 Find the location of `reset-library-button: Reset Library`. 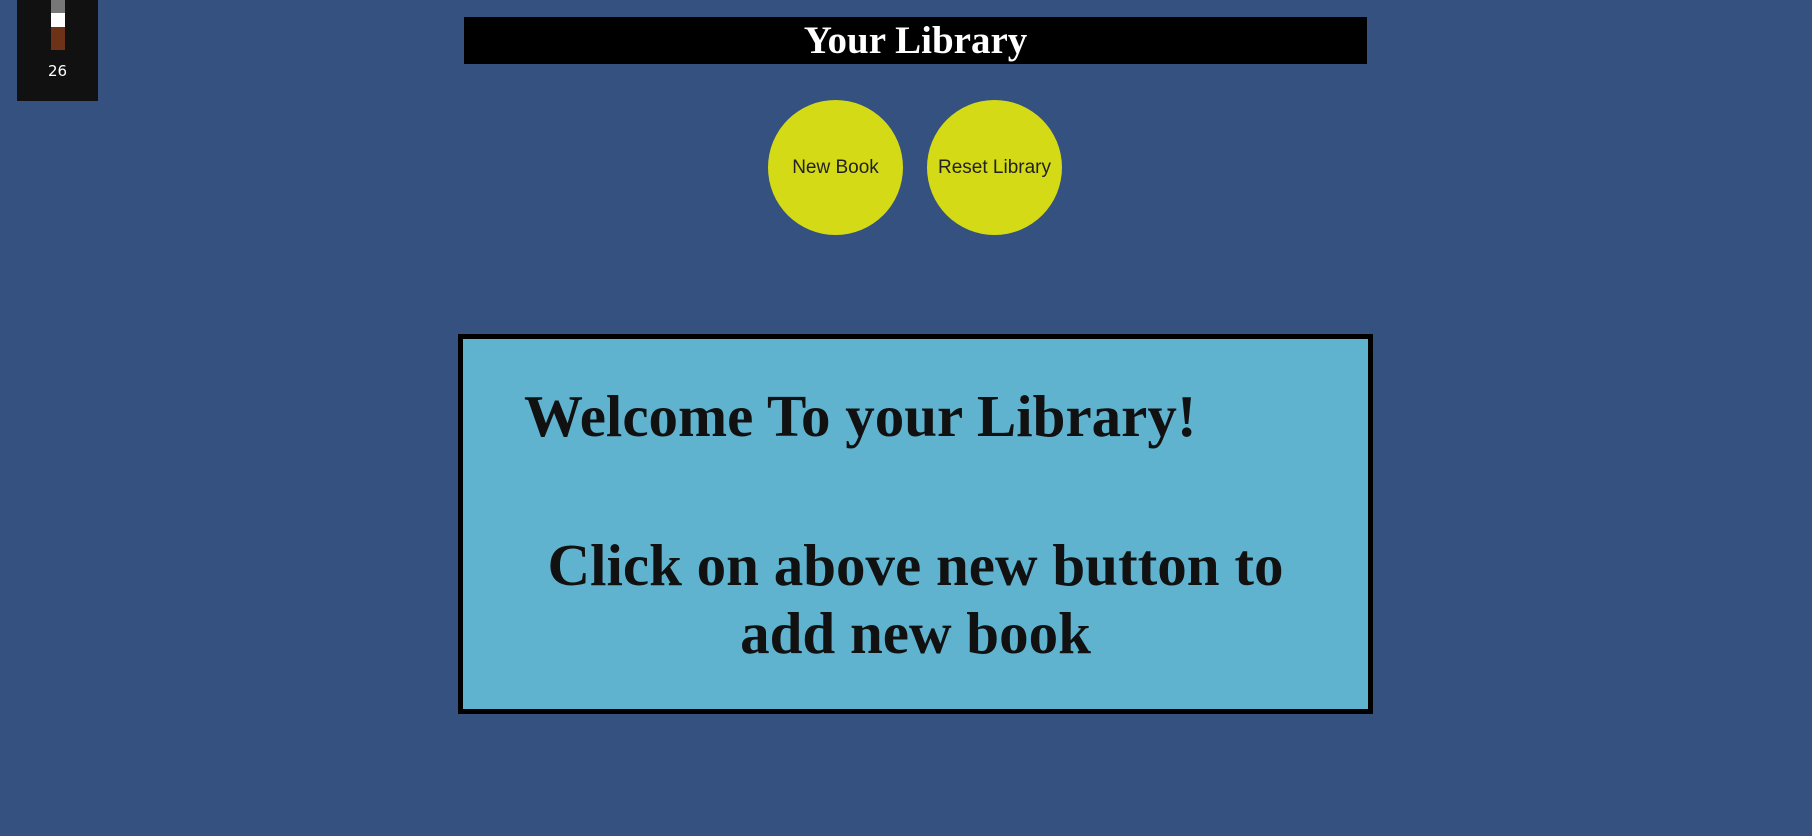

reset-library-button: Reset Library is located at coordinates (994, 167).